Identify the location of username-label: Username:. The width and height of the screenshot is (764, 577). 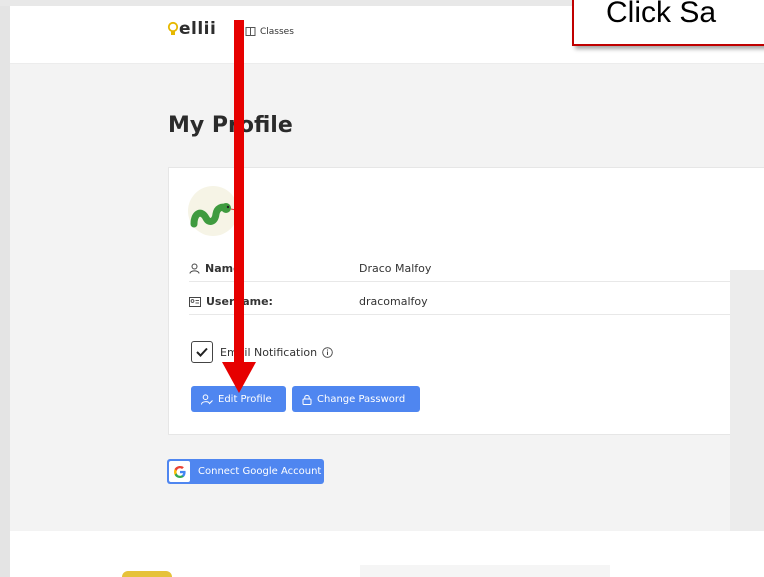
(239, 301).